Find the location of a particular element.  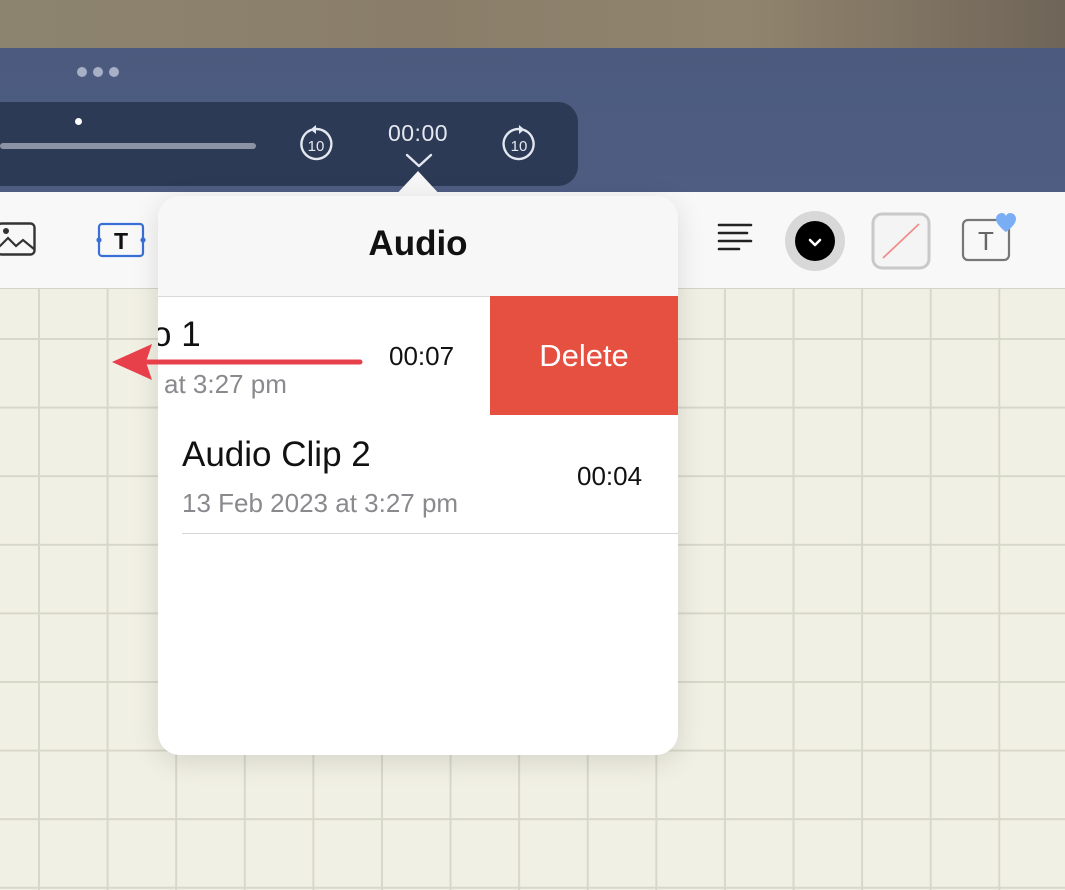

skip-back-10-icon: 10 is located at coordinates (316, 144).